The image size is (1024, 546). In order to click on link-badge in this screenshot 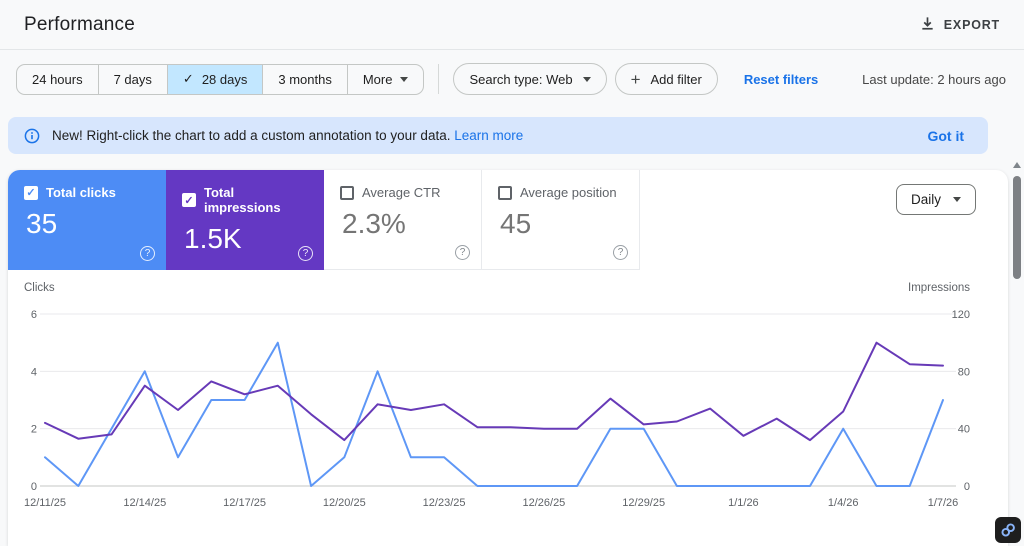, I will do `click(1008, 530)`.